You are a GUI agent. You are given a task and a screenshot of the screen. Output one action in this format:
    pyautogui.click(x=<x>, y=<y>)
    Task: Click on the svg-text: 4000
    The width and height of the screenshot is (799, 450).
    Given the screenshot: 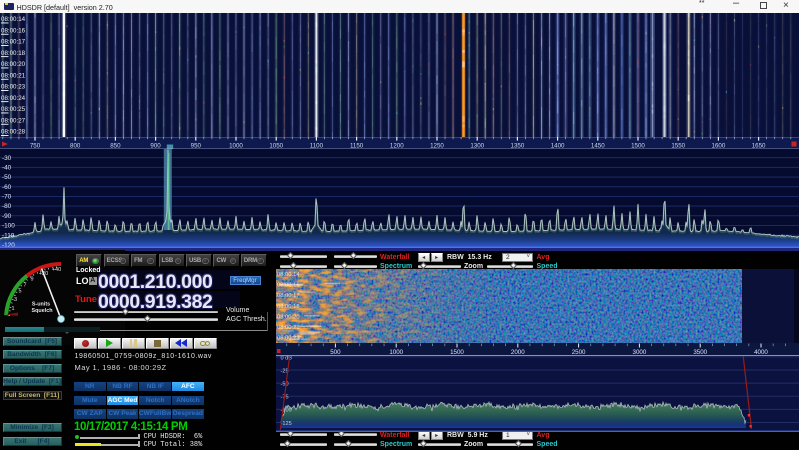 What is the action you would take?
    pyautogui.click(x=761, y=352)
    